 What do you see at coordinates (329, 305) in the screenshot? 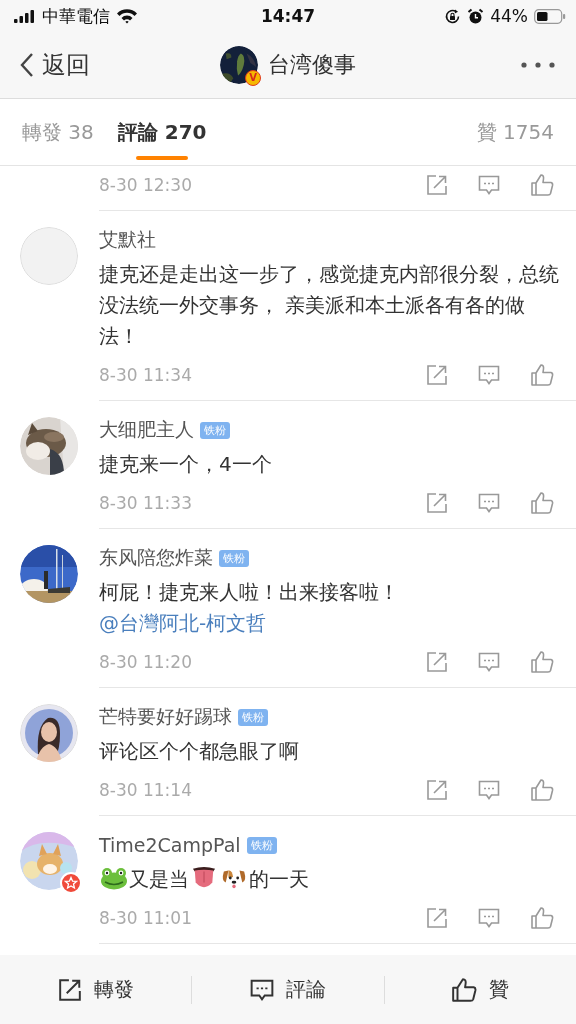
I see `comment-text: 捷克还是走出这一步了，感觉捷克内部很分裂，总统没法统一外交事务， 亲美派和本土派各有各的做法！` at bounding box center [329, 305].